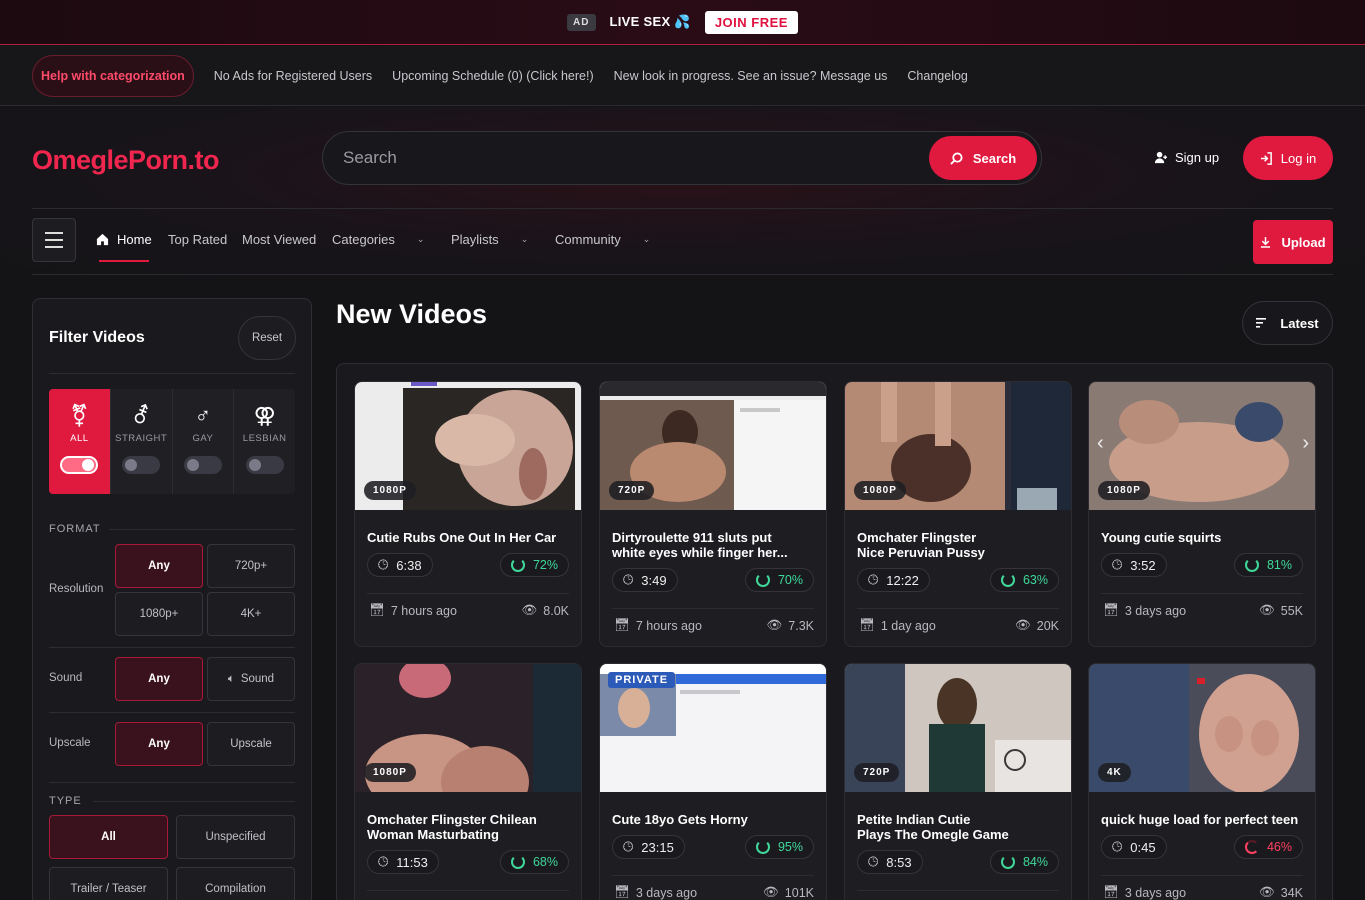  What do you see at coordinates (378, 239) in the screenshot?
I see `nav-categories: Categories ⌄` at bounding box center [378, 239].